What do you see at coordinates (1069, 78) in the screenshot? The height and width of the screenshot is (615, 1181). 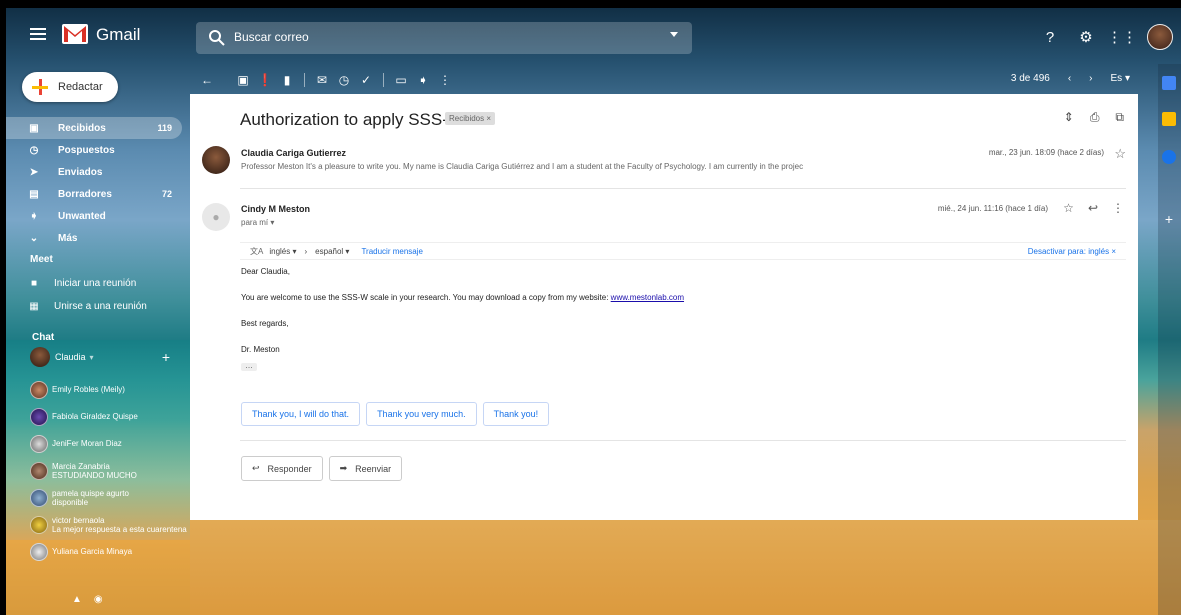 I see `chevron-left-icon: ‹` at bounding box center [1069, 78].